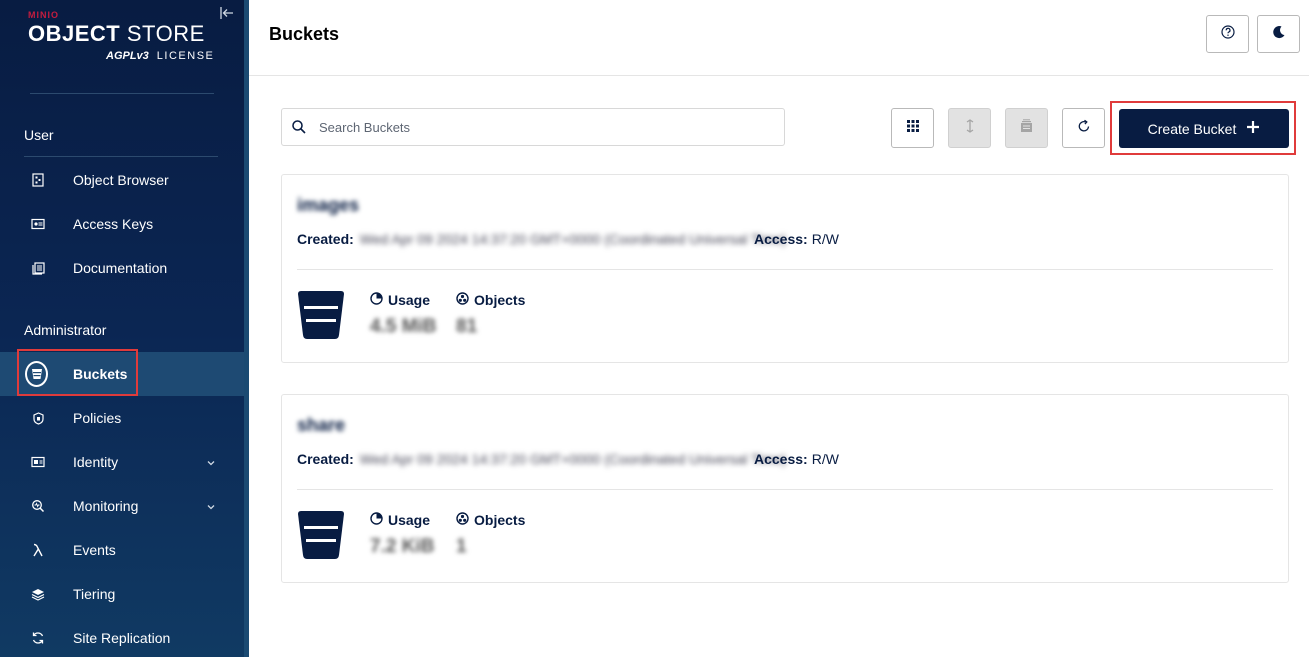 This screenshot has width=1309, height=657. What do you see at coordinates (122, 93) in the screenshot?
I see `logo-divider` at bounding box center [122, 93].